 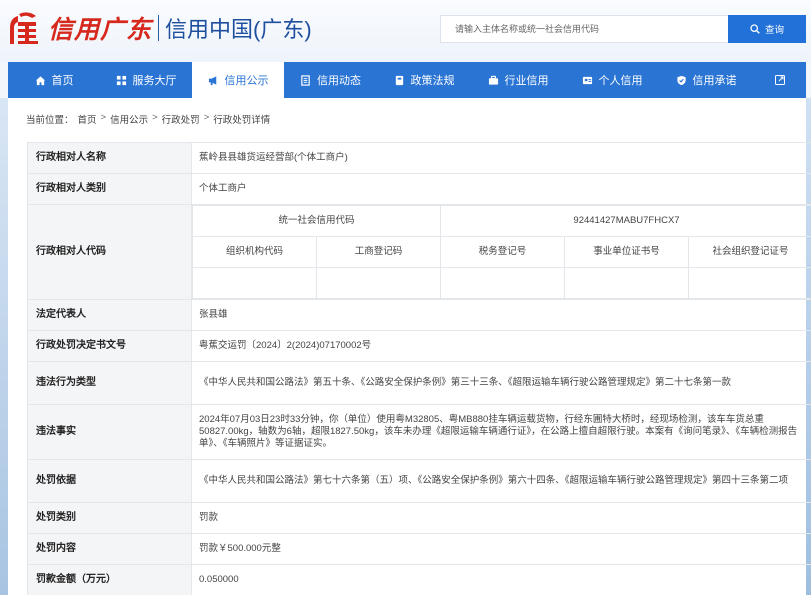 I want to click on search-box, so click(x=584, y=29).